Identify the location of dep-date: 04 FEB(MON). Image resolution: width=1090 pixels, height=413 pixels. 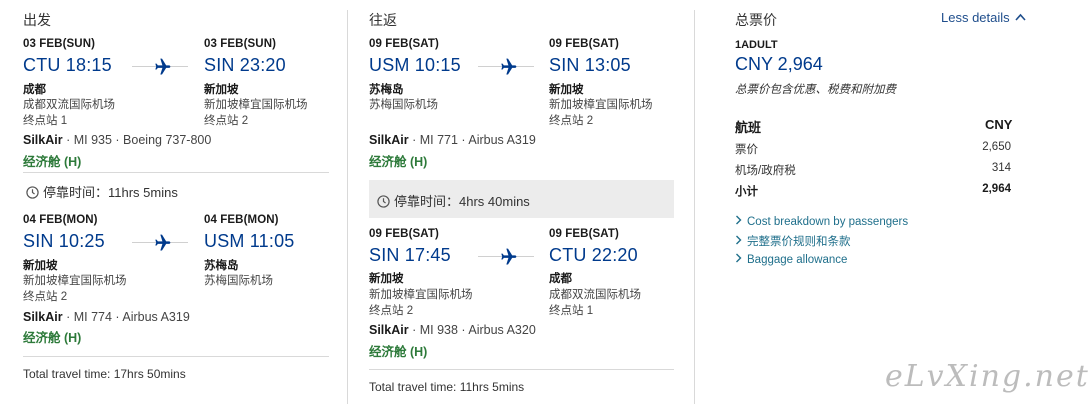
(60, 220).